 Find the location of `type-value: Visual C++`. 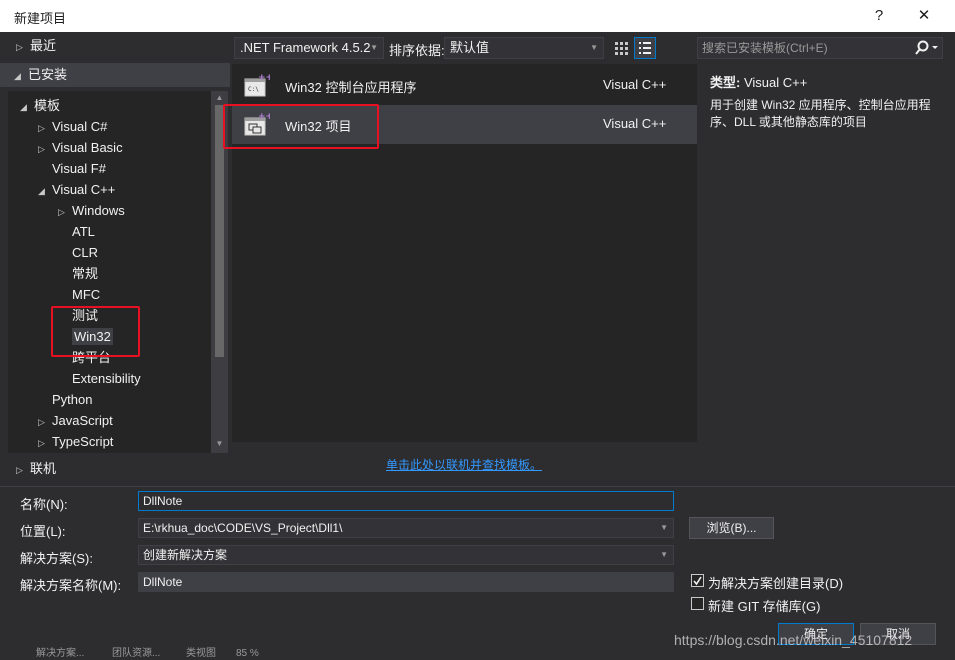

type-value: Visual C++ is located at coordinates (775, 82).